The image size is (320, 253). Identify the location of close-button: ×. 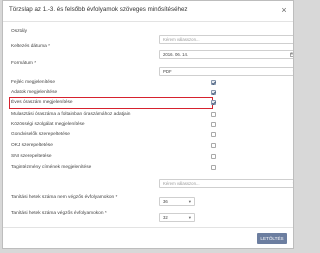
(284, 10).